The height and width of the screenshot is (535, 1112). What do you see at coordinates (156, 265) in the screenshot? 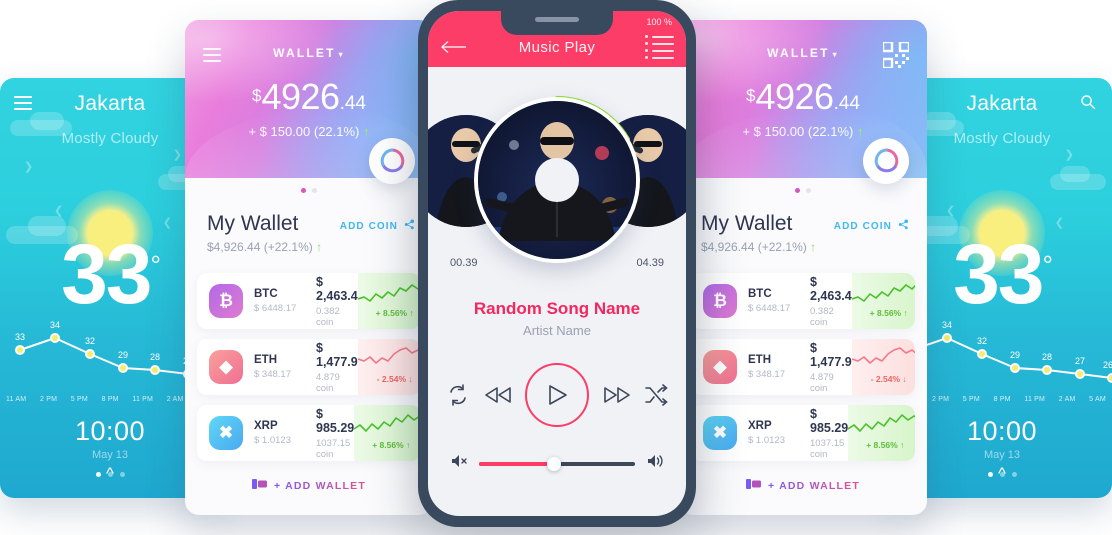
I see `degree-symbol: °` at bounding box center [156, 265].